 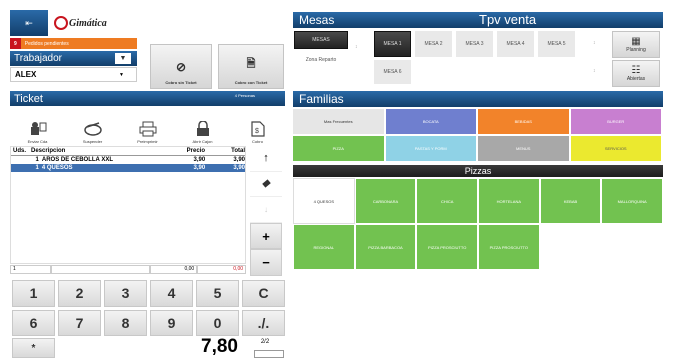 What do you see at coordinates (385, 201) in the screenshot?
I see `product-carbonara: CARBONARA` at bounding box center [385, 201].